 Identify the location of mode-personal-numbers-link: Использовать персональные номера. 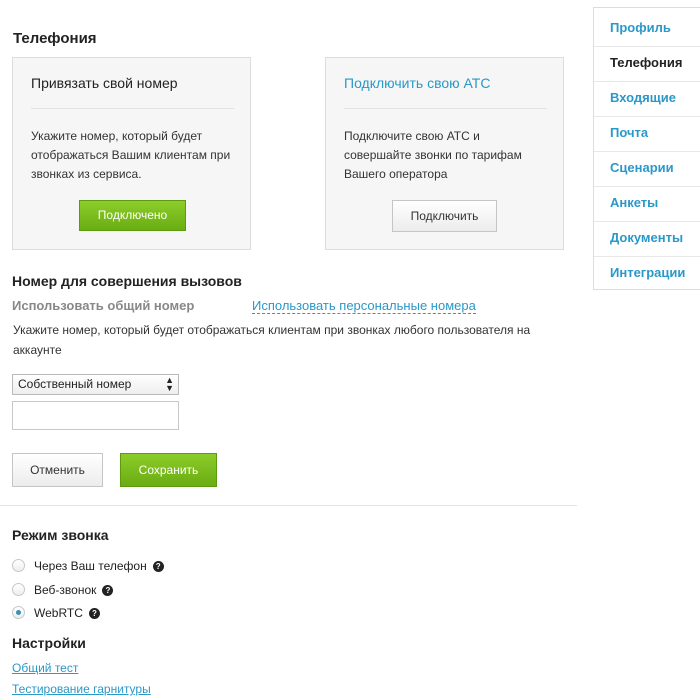
(364, 306).